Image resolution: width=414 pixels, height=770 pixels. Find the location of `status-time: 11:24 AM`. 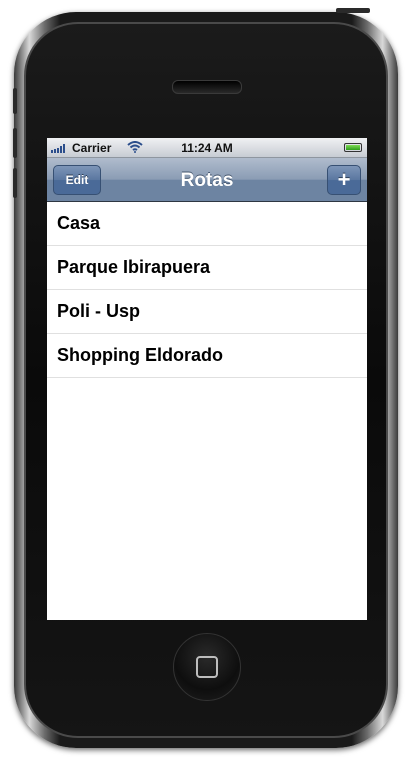

status-time: 11:24 AM is located at coordinates (207, 148).